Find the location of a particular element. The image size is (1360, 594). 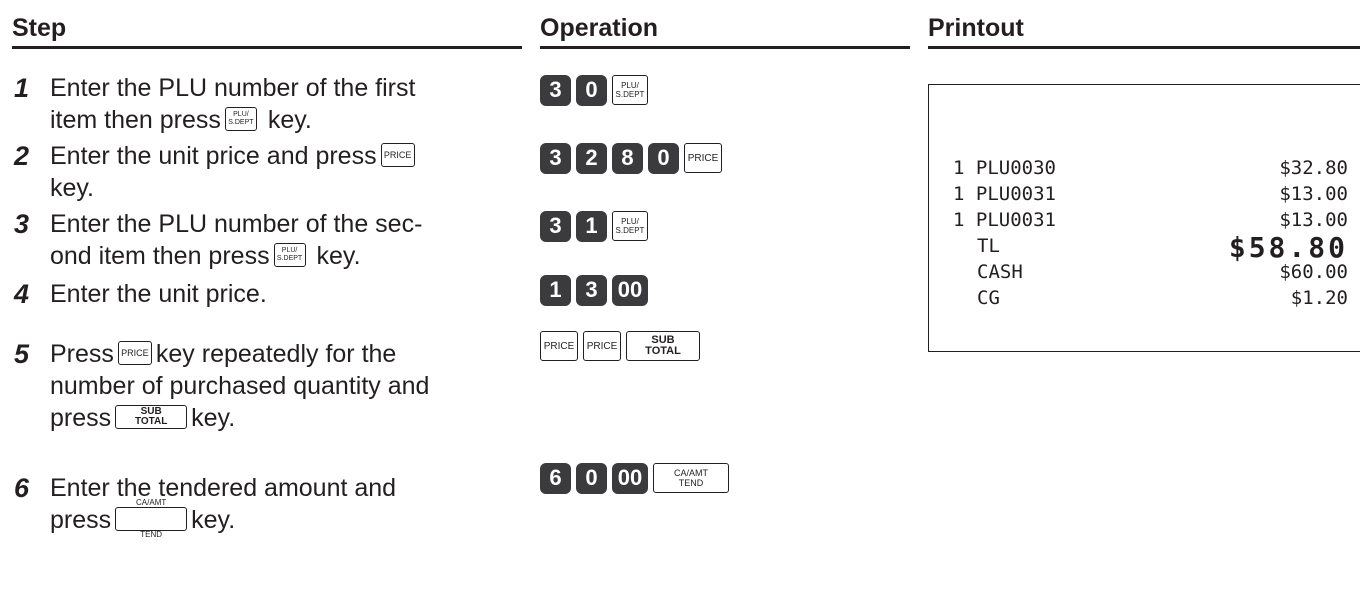

step-rule is located at coordinates (267, 47).